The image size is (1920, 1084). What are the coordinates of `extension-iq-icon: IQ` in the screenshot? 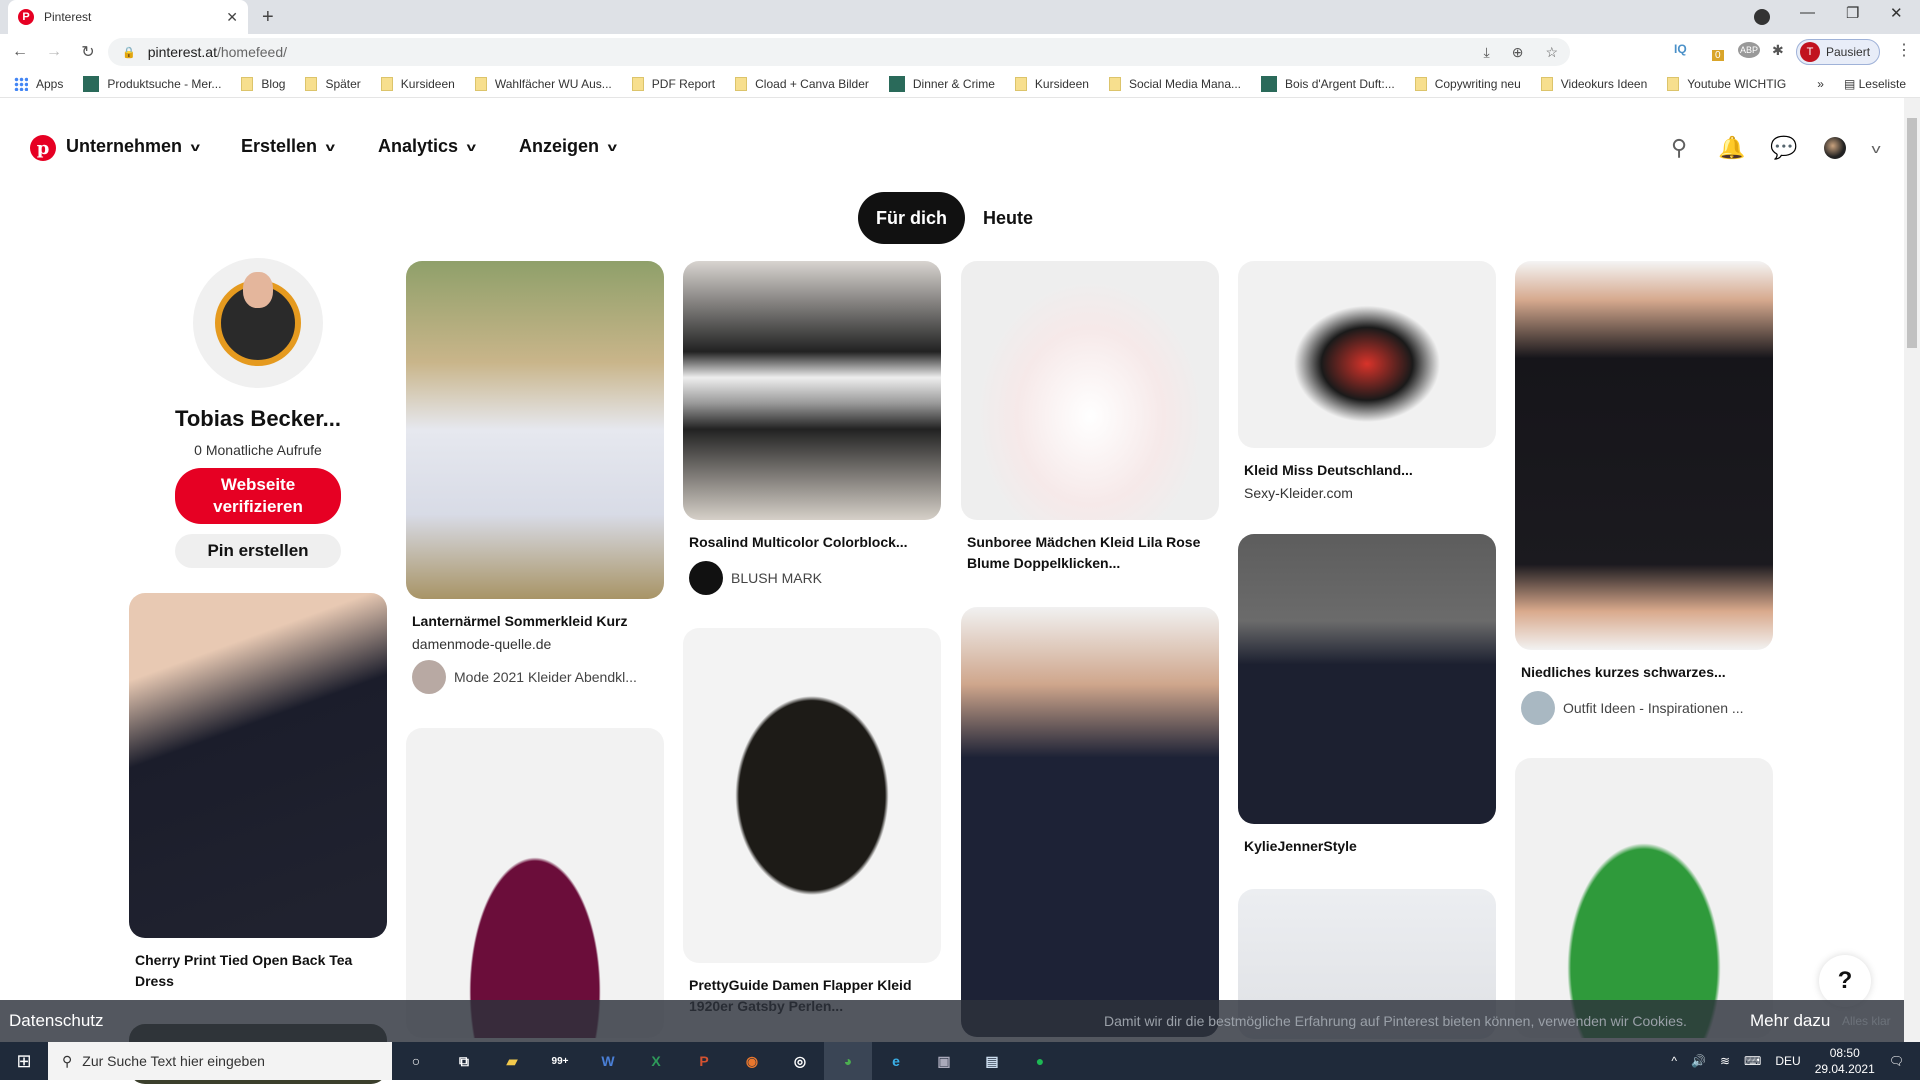 It's located at (1680, 49).